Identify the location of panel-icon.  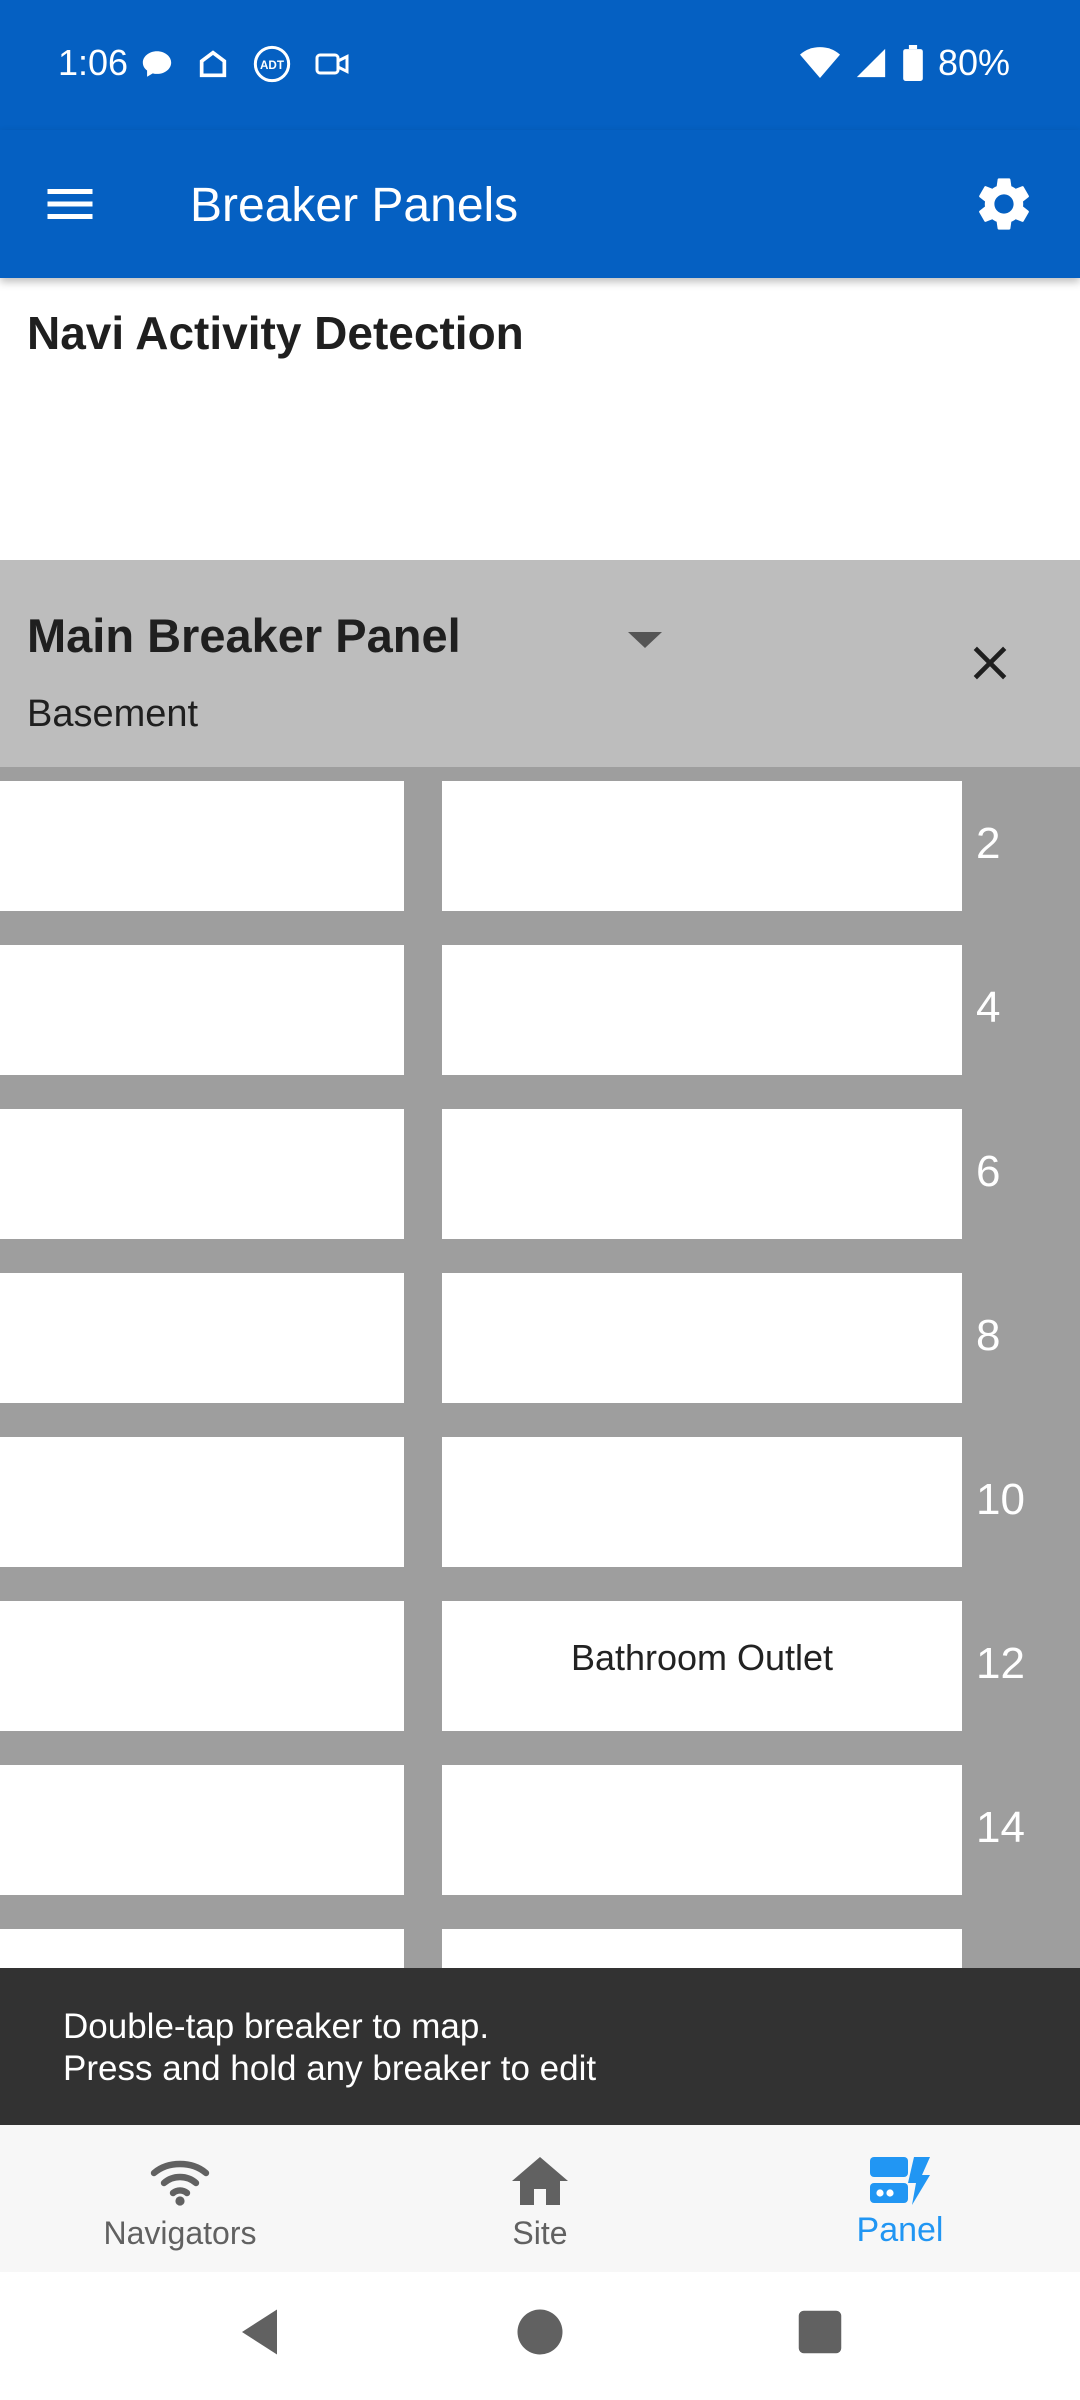
(900, 2181).